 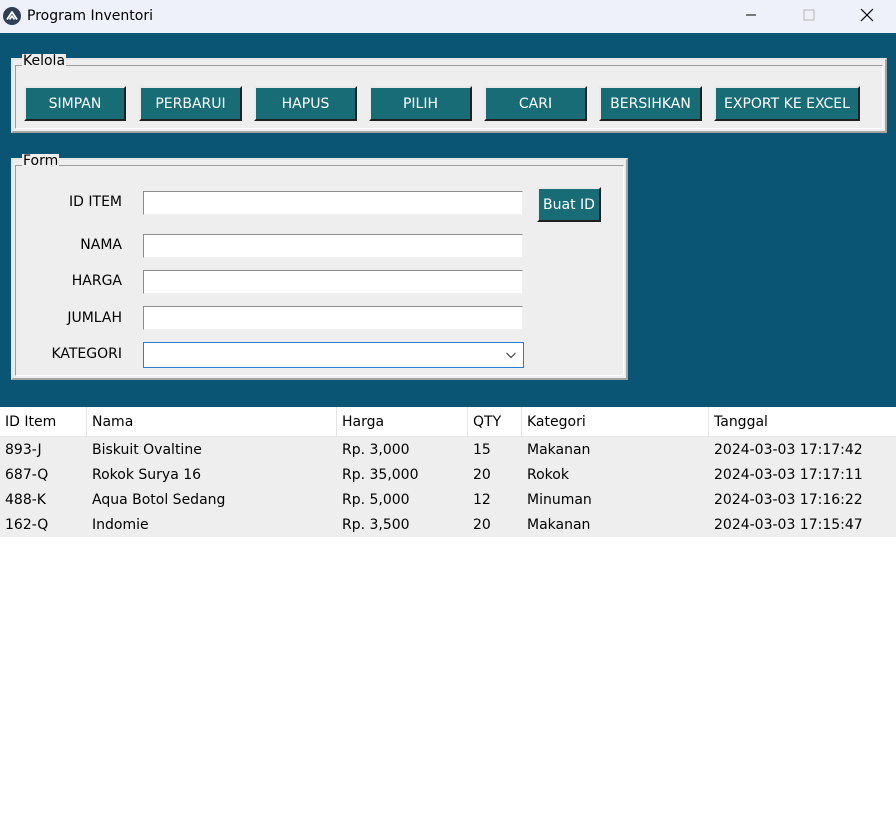 What do you see at coordinates (305, 103) in the screenshot?
I see `hapus-button: HAPUS` at bounding box center [305, 103].